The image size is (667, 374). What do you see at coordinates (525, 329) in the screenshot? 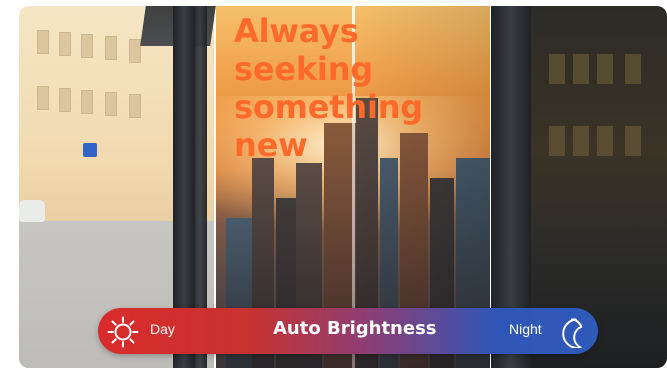
I see `night-label: Night` at bounding box center [525, 329].